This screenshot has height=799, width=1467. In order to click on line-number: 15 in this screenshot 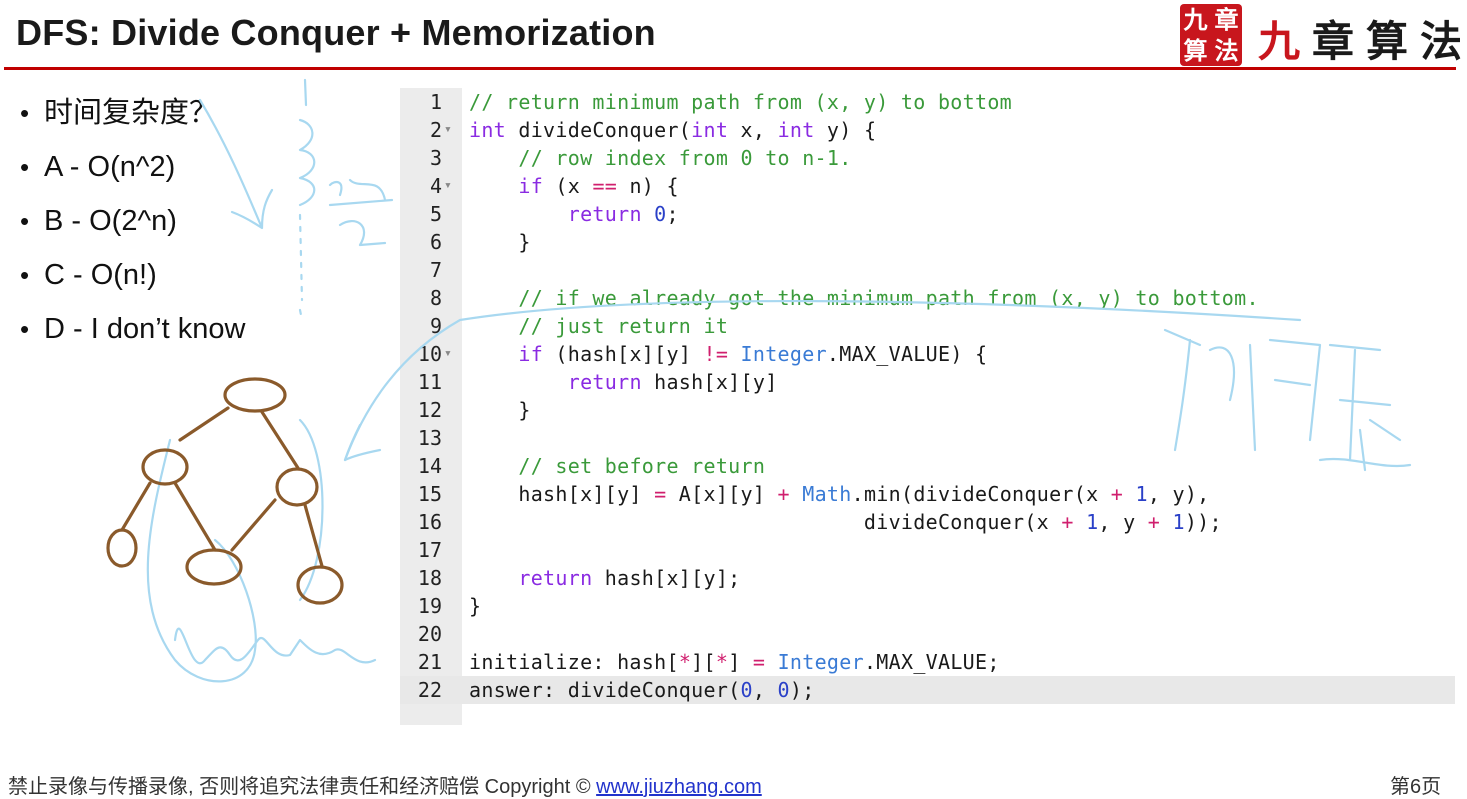, I will do `click(429, 494)`.